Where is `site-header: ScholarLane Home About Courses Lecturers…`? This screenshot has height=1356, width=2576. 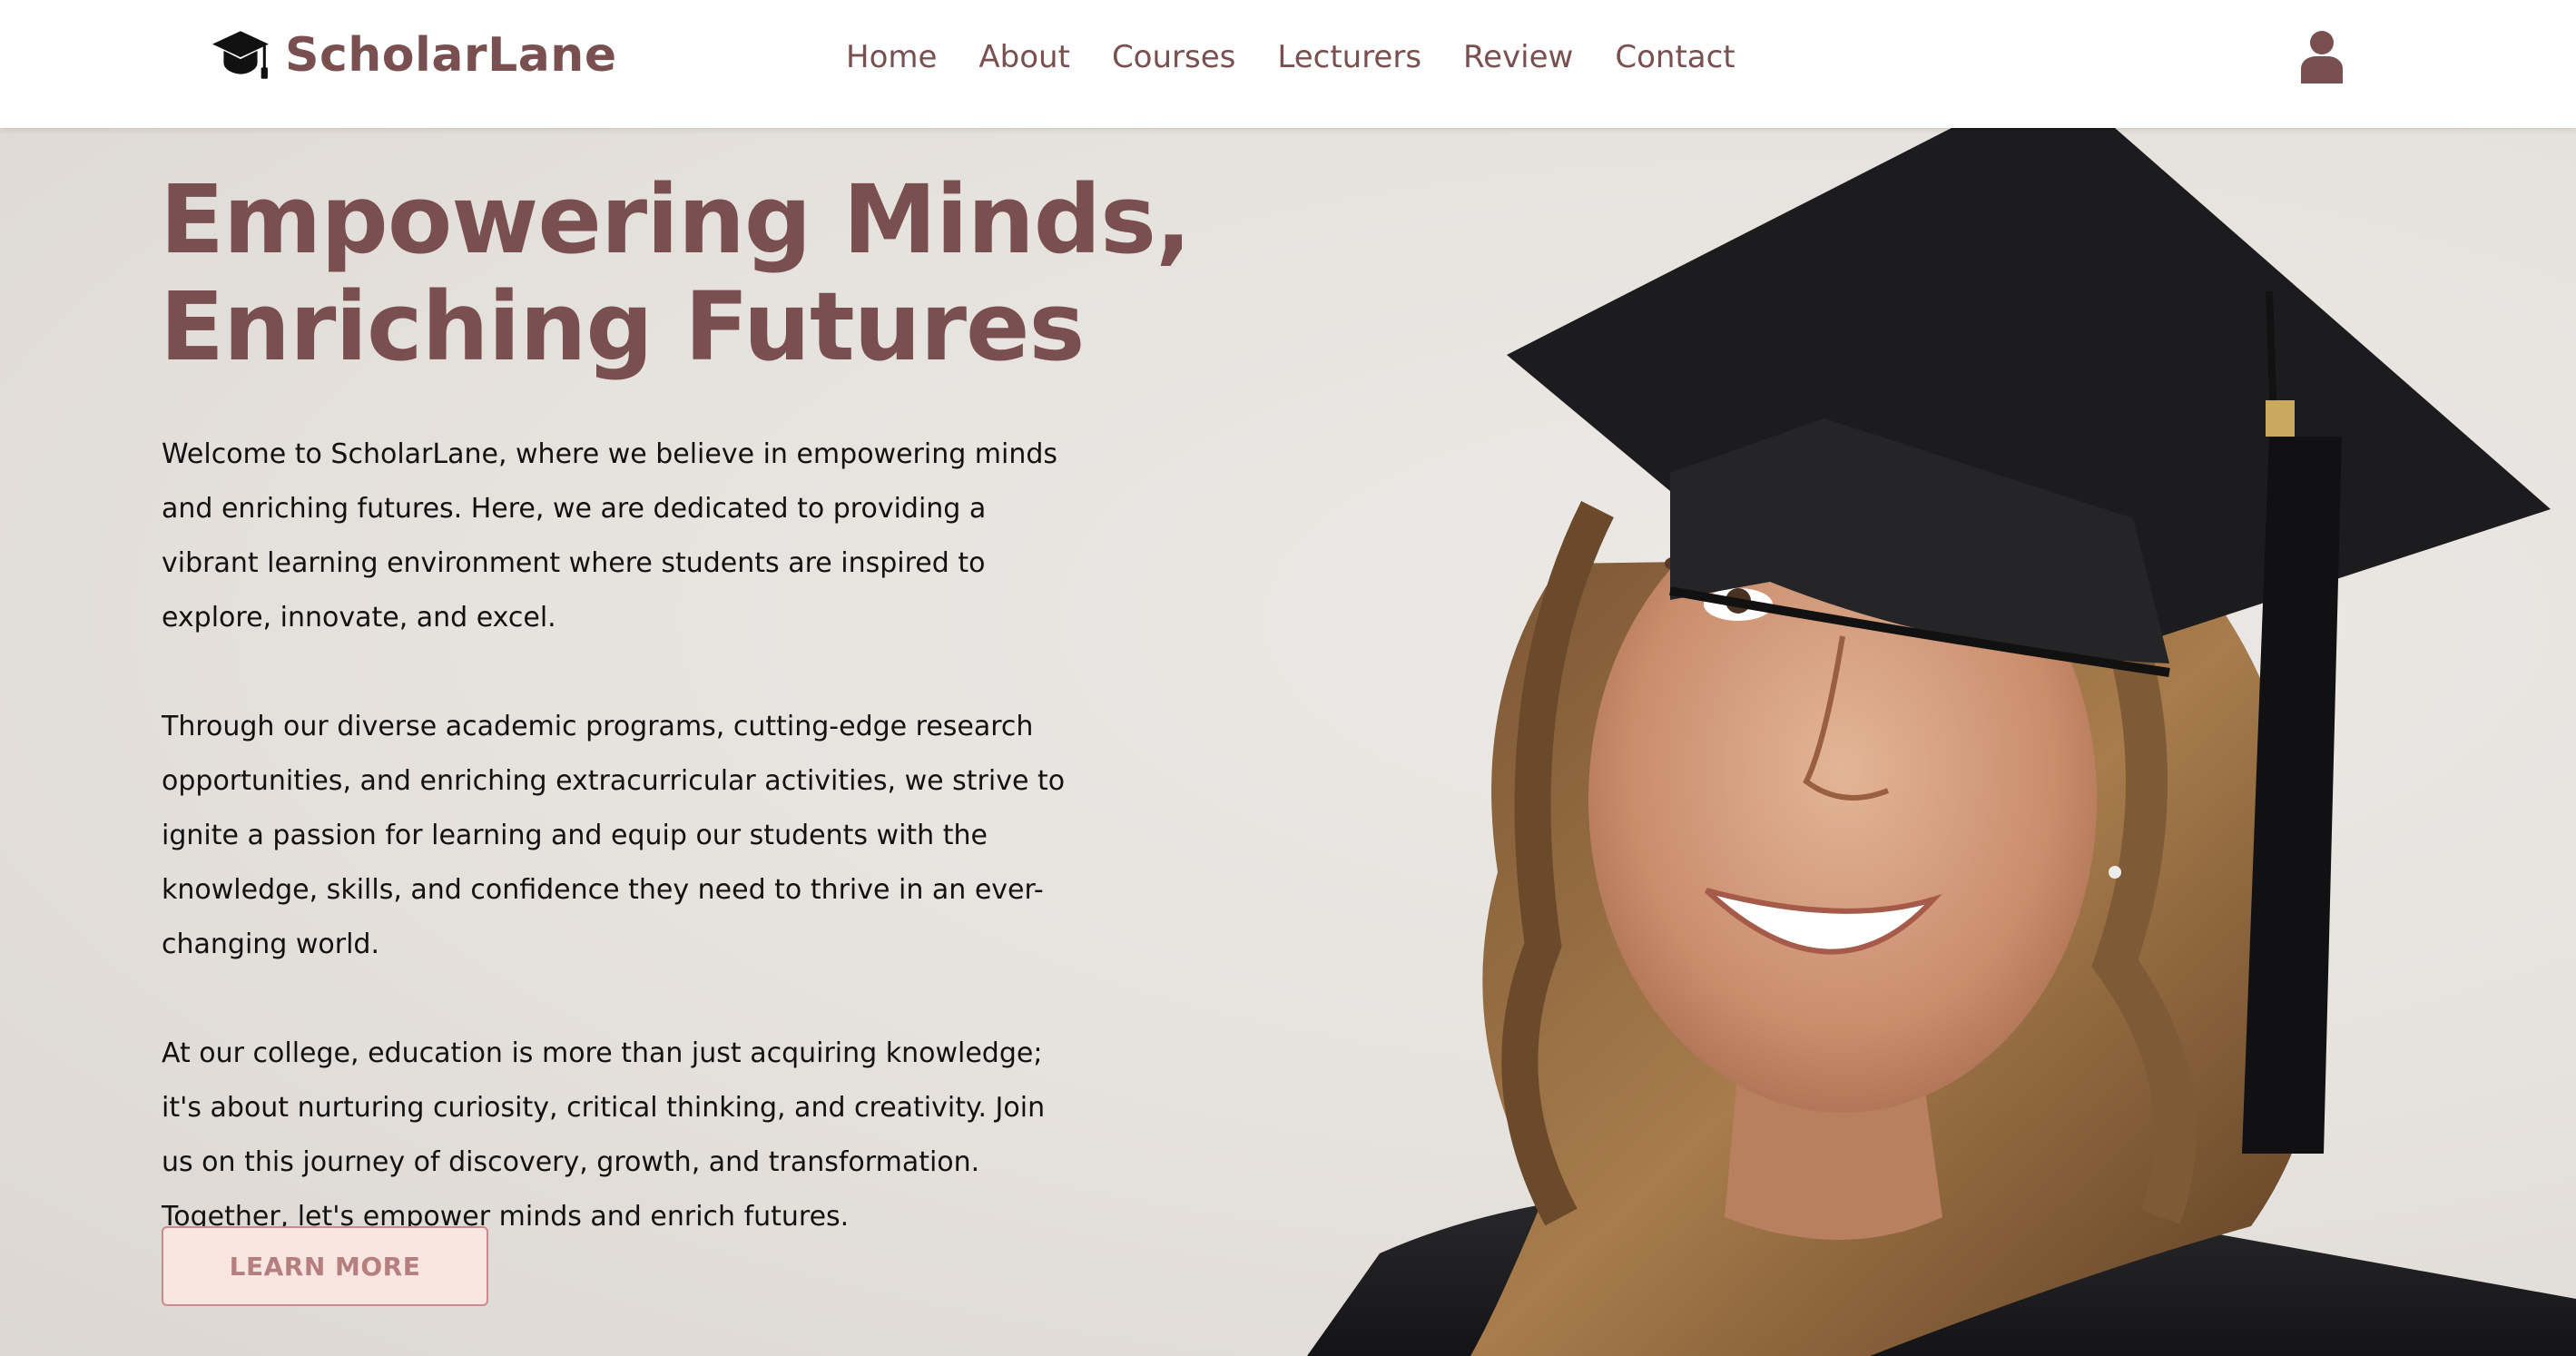
site-header: ScholarLane Home About Courses Lecturers… is located at coordinates (1288, 64).